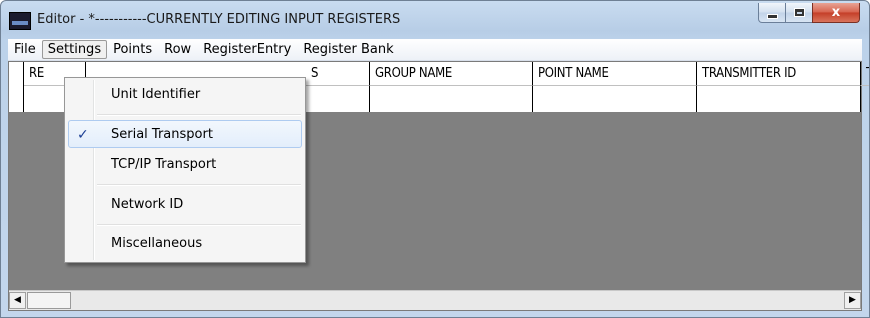 Image resolution: width=870 pixels, height=318 pixels. Describe the element at coordinates (177, 49) in the screenshot. I see `menu-row: Row` at that location.